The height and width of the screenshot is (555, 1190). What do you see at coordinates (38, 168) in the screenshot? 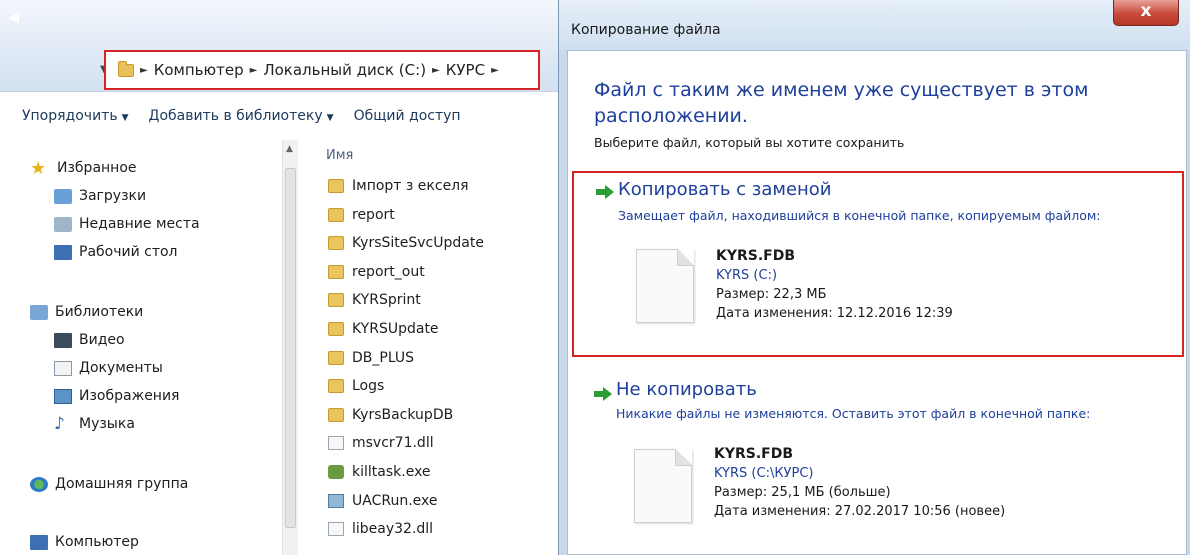
I see `star-icon: ★` at bounding box center [38, 168].